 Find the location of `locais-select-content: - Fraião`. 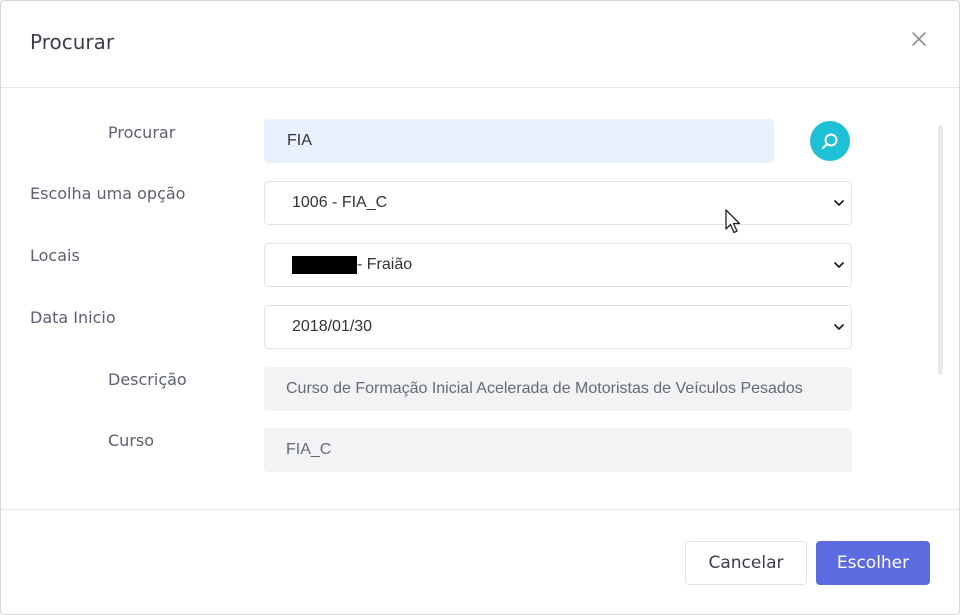

locais-select-content: - Fraião is located at coordinates (352, 264).